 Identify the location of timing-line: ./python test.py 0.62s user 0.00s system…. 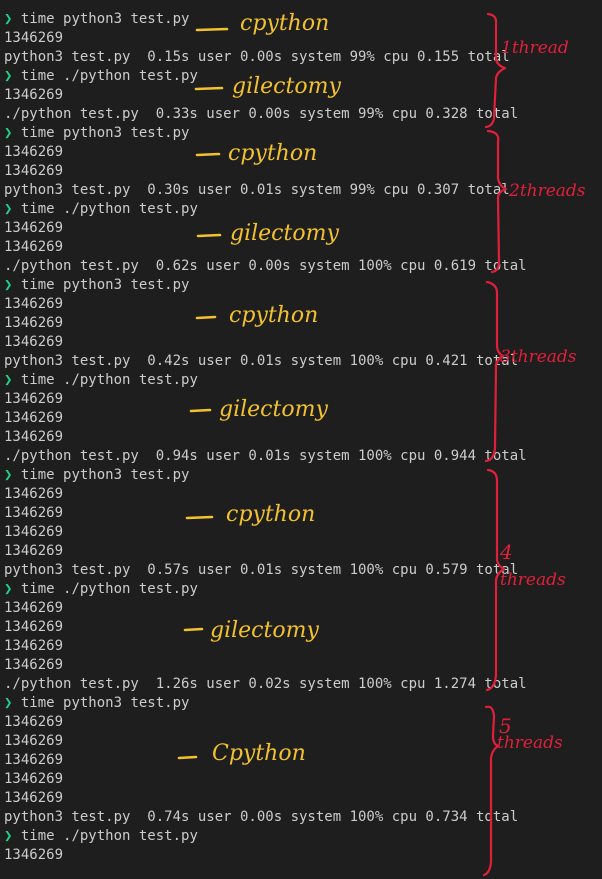
(265, 266).